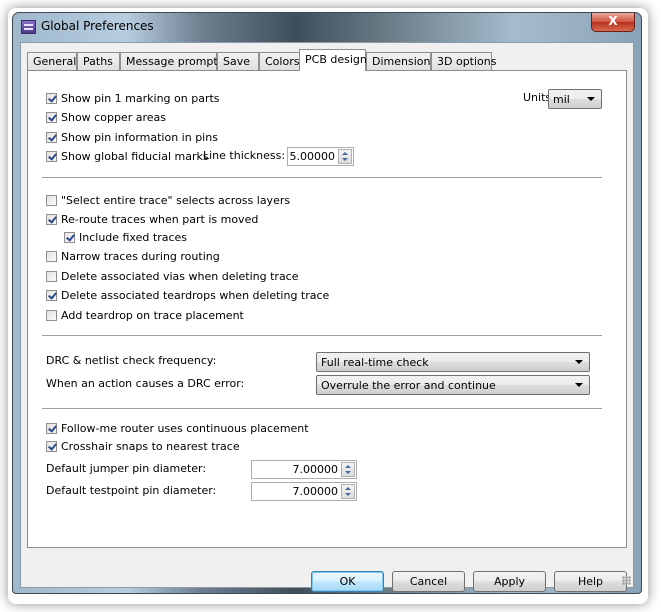  Describe the element at coordinates (113, 117) in the screenshot. I see `show-copper-label: Show copper areas` at that location.